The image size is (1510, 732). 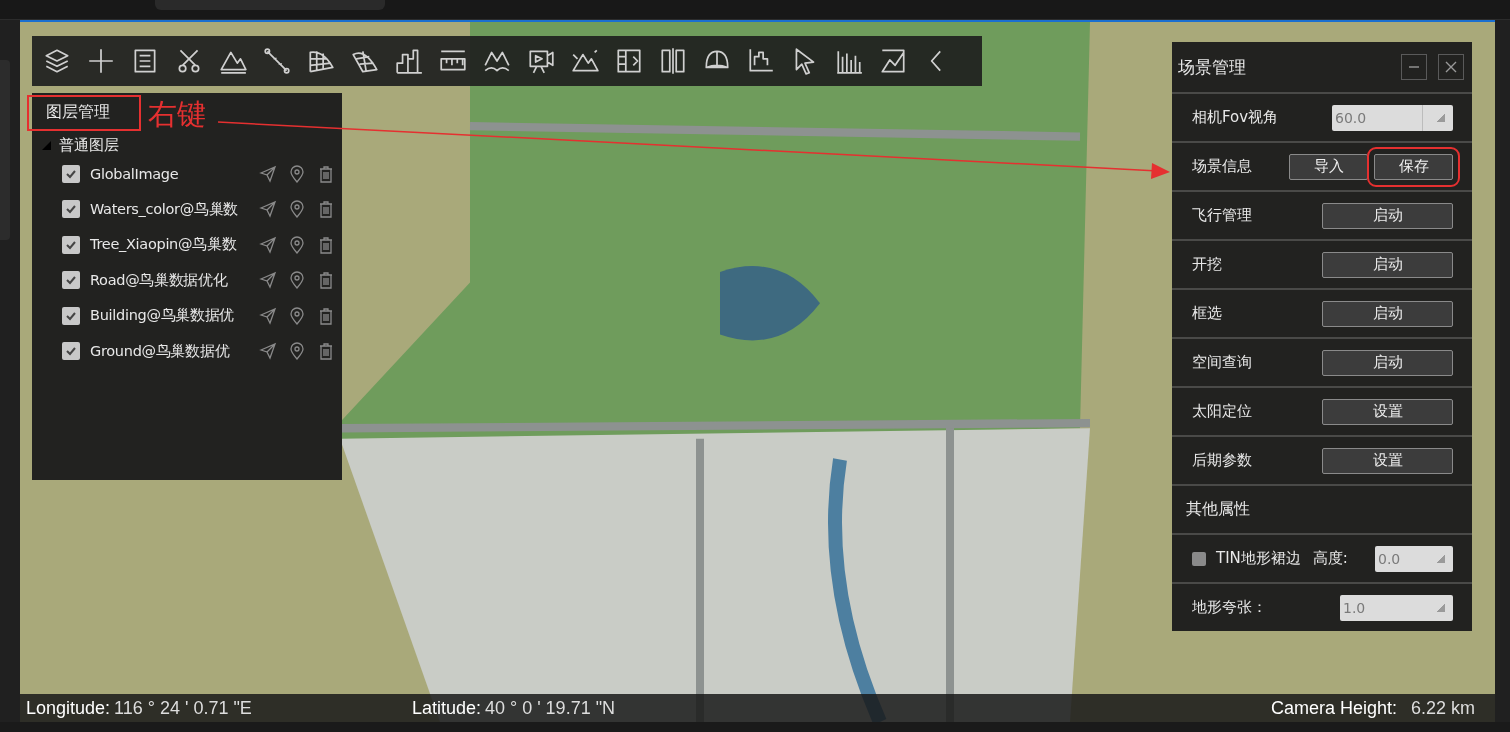 I want to click on layer-name: GlobalImage, so click(x=169, y=173).